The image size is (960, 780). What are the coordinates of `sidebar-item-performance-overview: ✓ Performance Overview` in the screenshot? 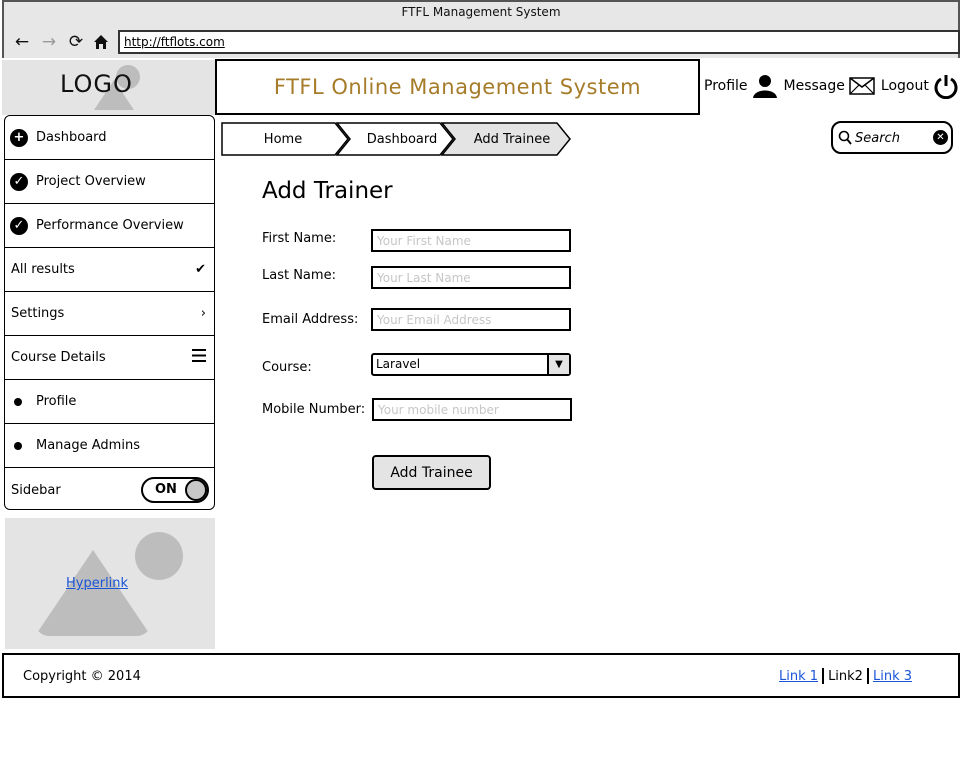 It's located at (109, 226).